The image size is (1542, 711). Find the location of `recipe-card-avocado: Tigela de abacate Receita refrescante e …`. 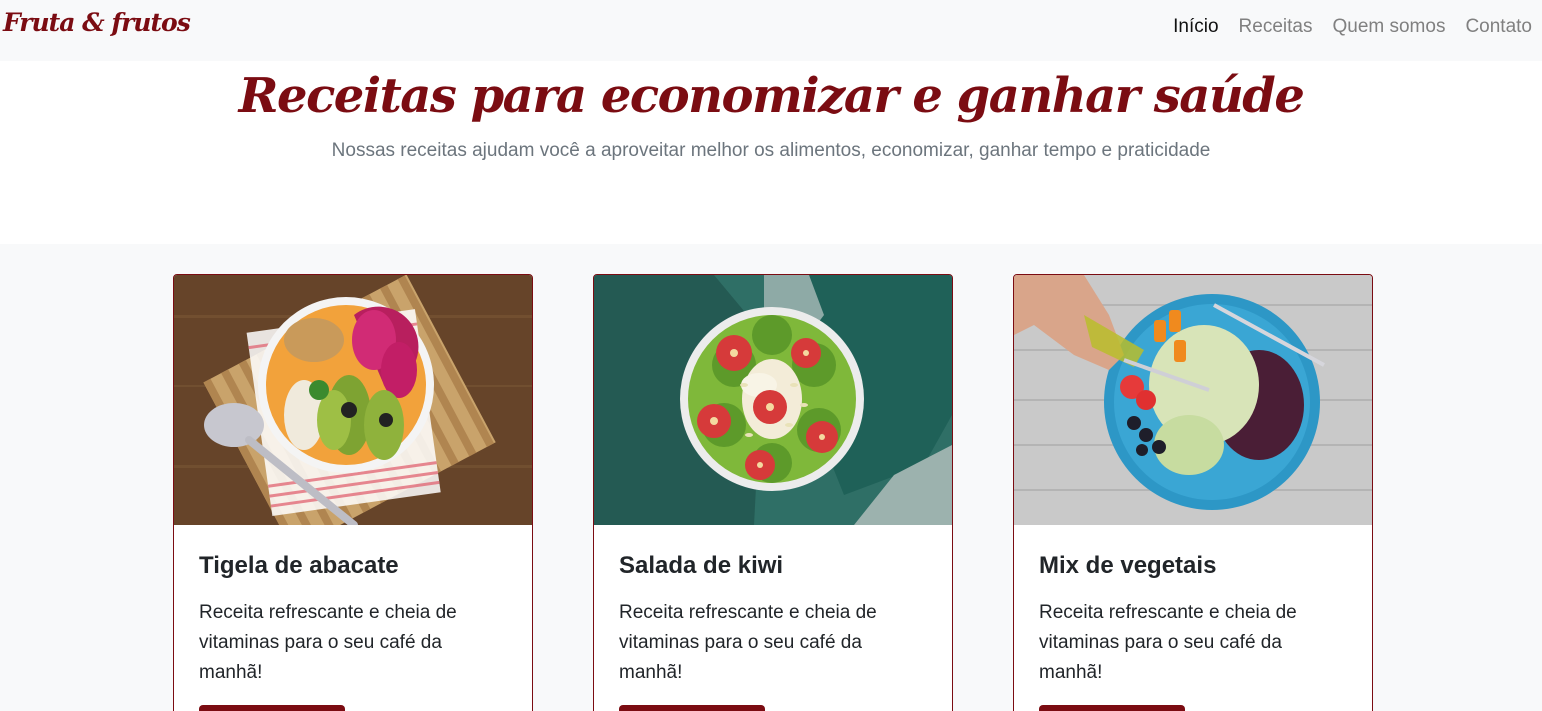

recipe-card-avocado: Tigela de abacate Receita refrescante e … is located at coordinates (353, 492).